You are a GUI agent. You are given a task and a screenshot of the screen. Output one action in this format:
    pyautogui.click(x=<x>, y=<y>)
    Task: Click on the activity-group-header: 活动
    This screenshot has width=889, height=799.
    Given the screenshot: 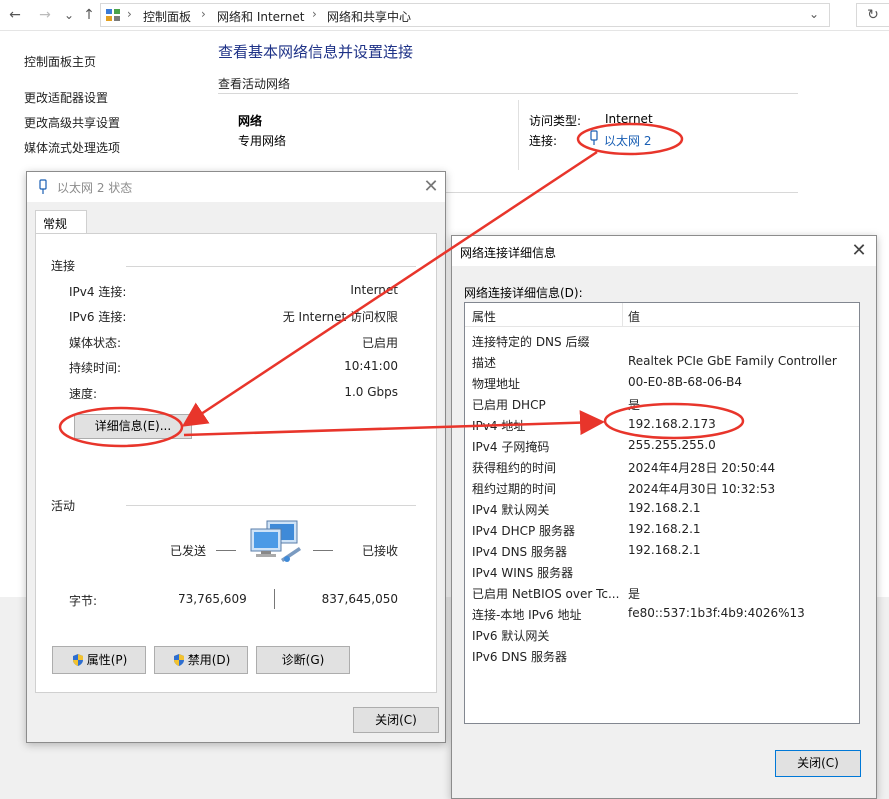 What is the action you would take?
    pyautogui.click(x=63, y=506)
    